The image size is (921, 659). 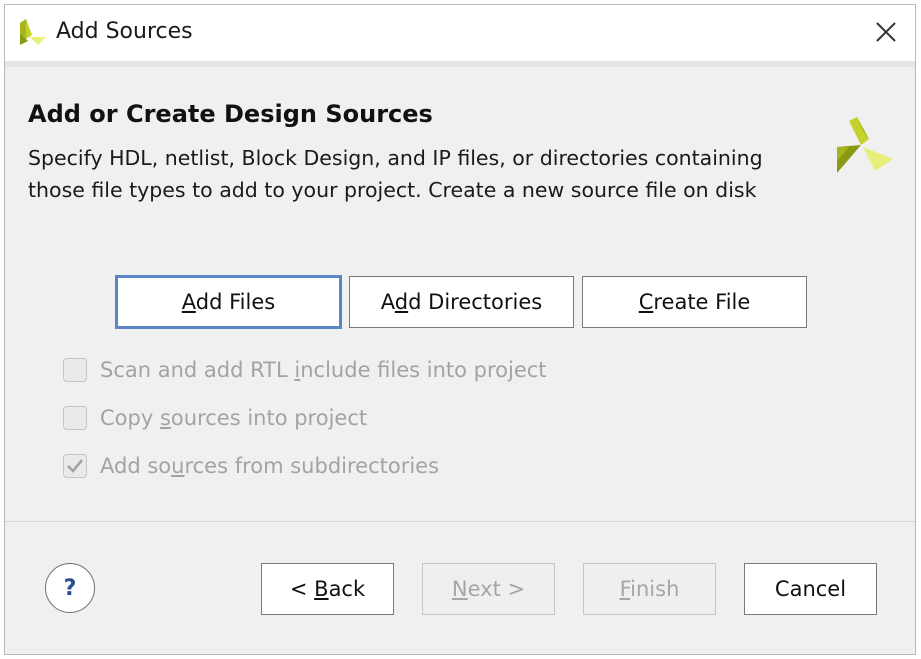 I want to click on close-icon, so click(x=886, y=32).